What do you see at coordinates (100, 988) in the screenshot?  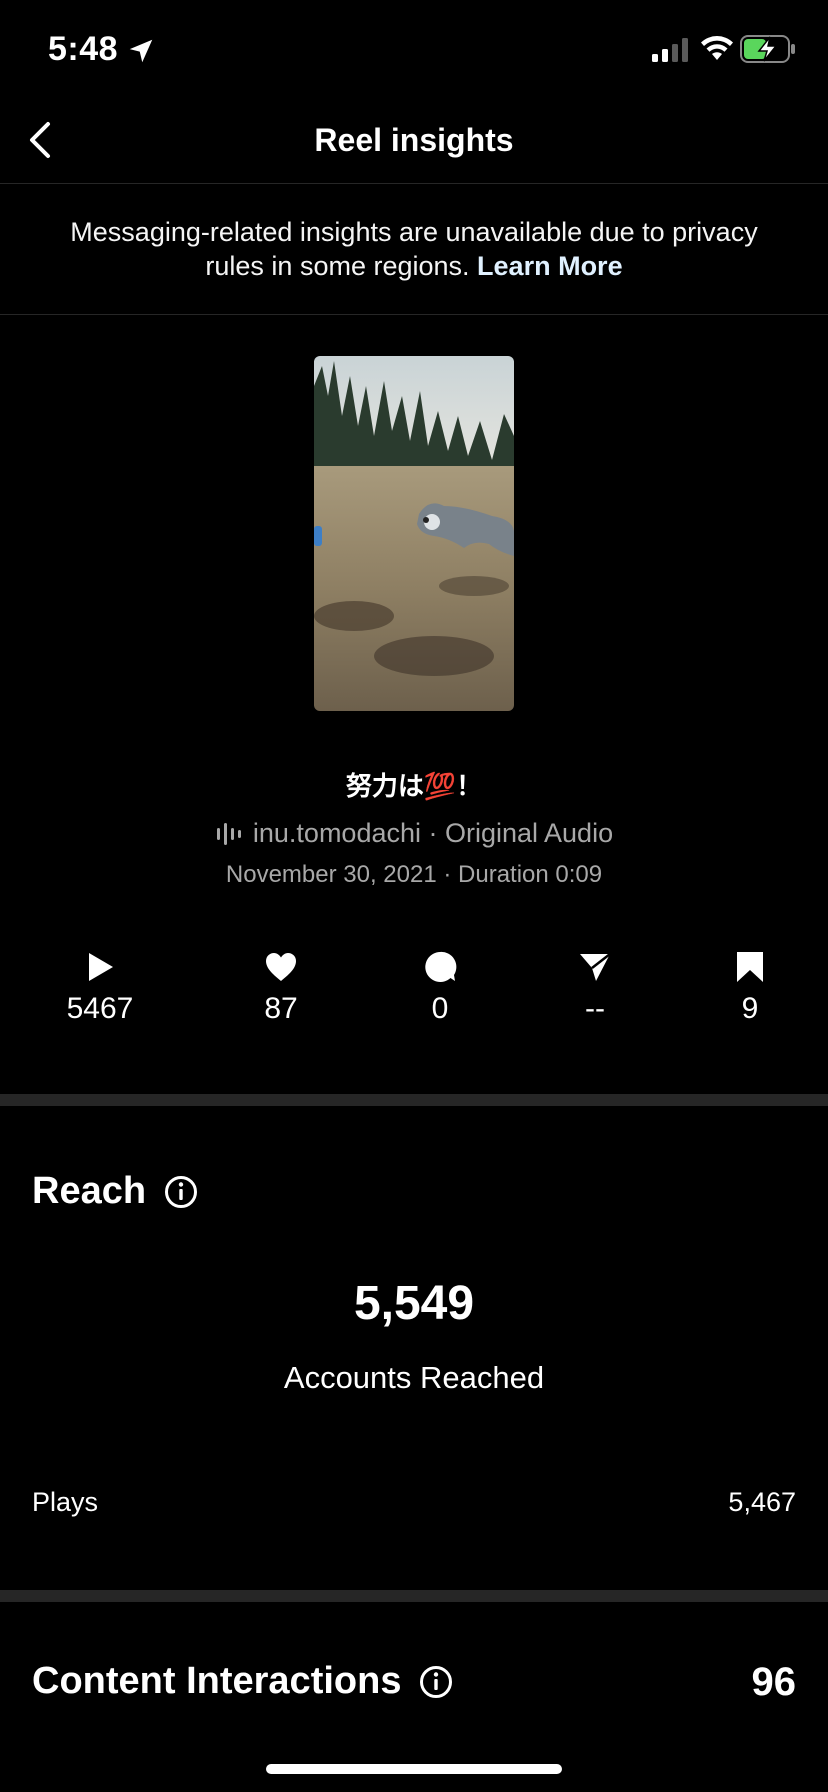 I see `stat-plays: 5467` at bounding box center [100, 988].